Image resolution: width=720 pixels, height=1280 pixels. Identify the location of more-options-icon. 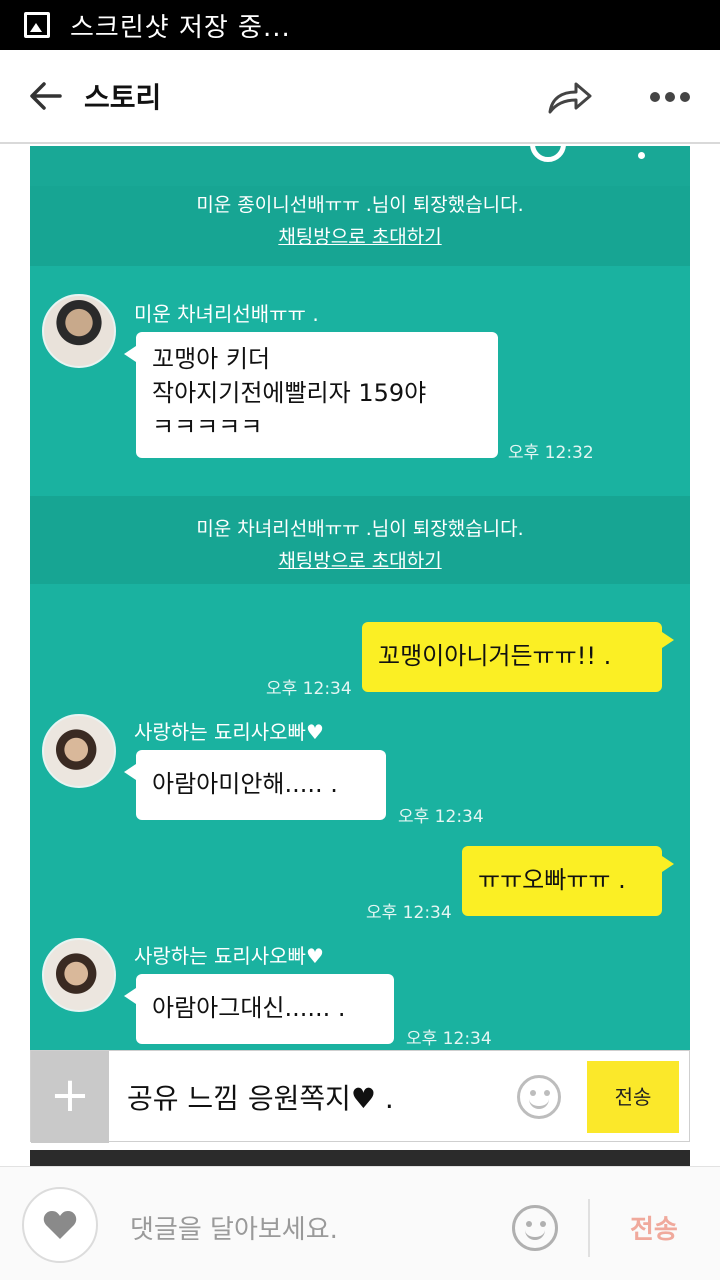
(670, 98).